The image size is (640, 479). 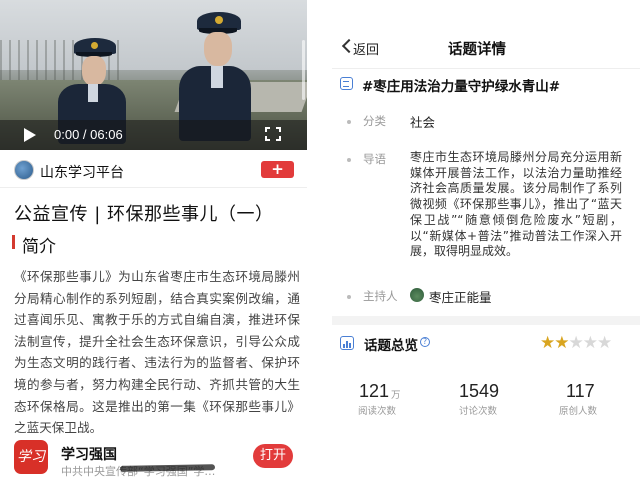 I want to click on host-avatar, so click(x=417, y=295).